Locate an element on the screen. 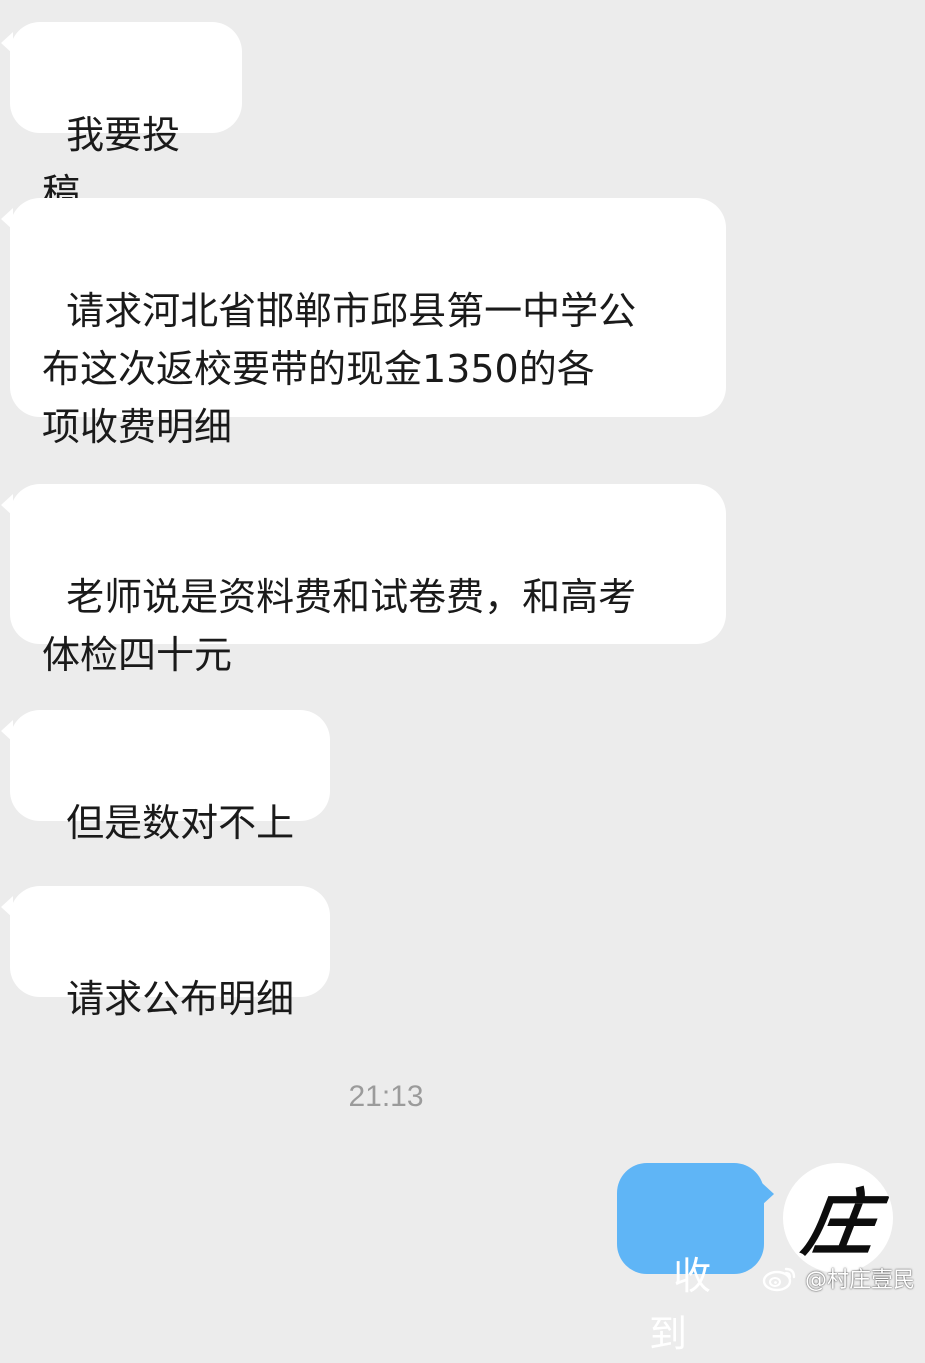 The width and height of the screenshot is (925, 1363). incoming-message-bubble: 老师说是资料费和试卷费，和高考 体检四十元 is located at coordinates (363, 580).